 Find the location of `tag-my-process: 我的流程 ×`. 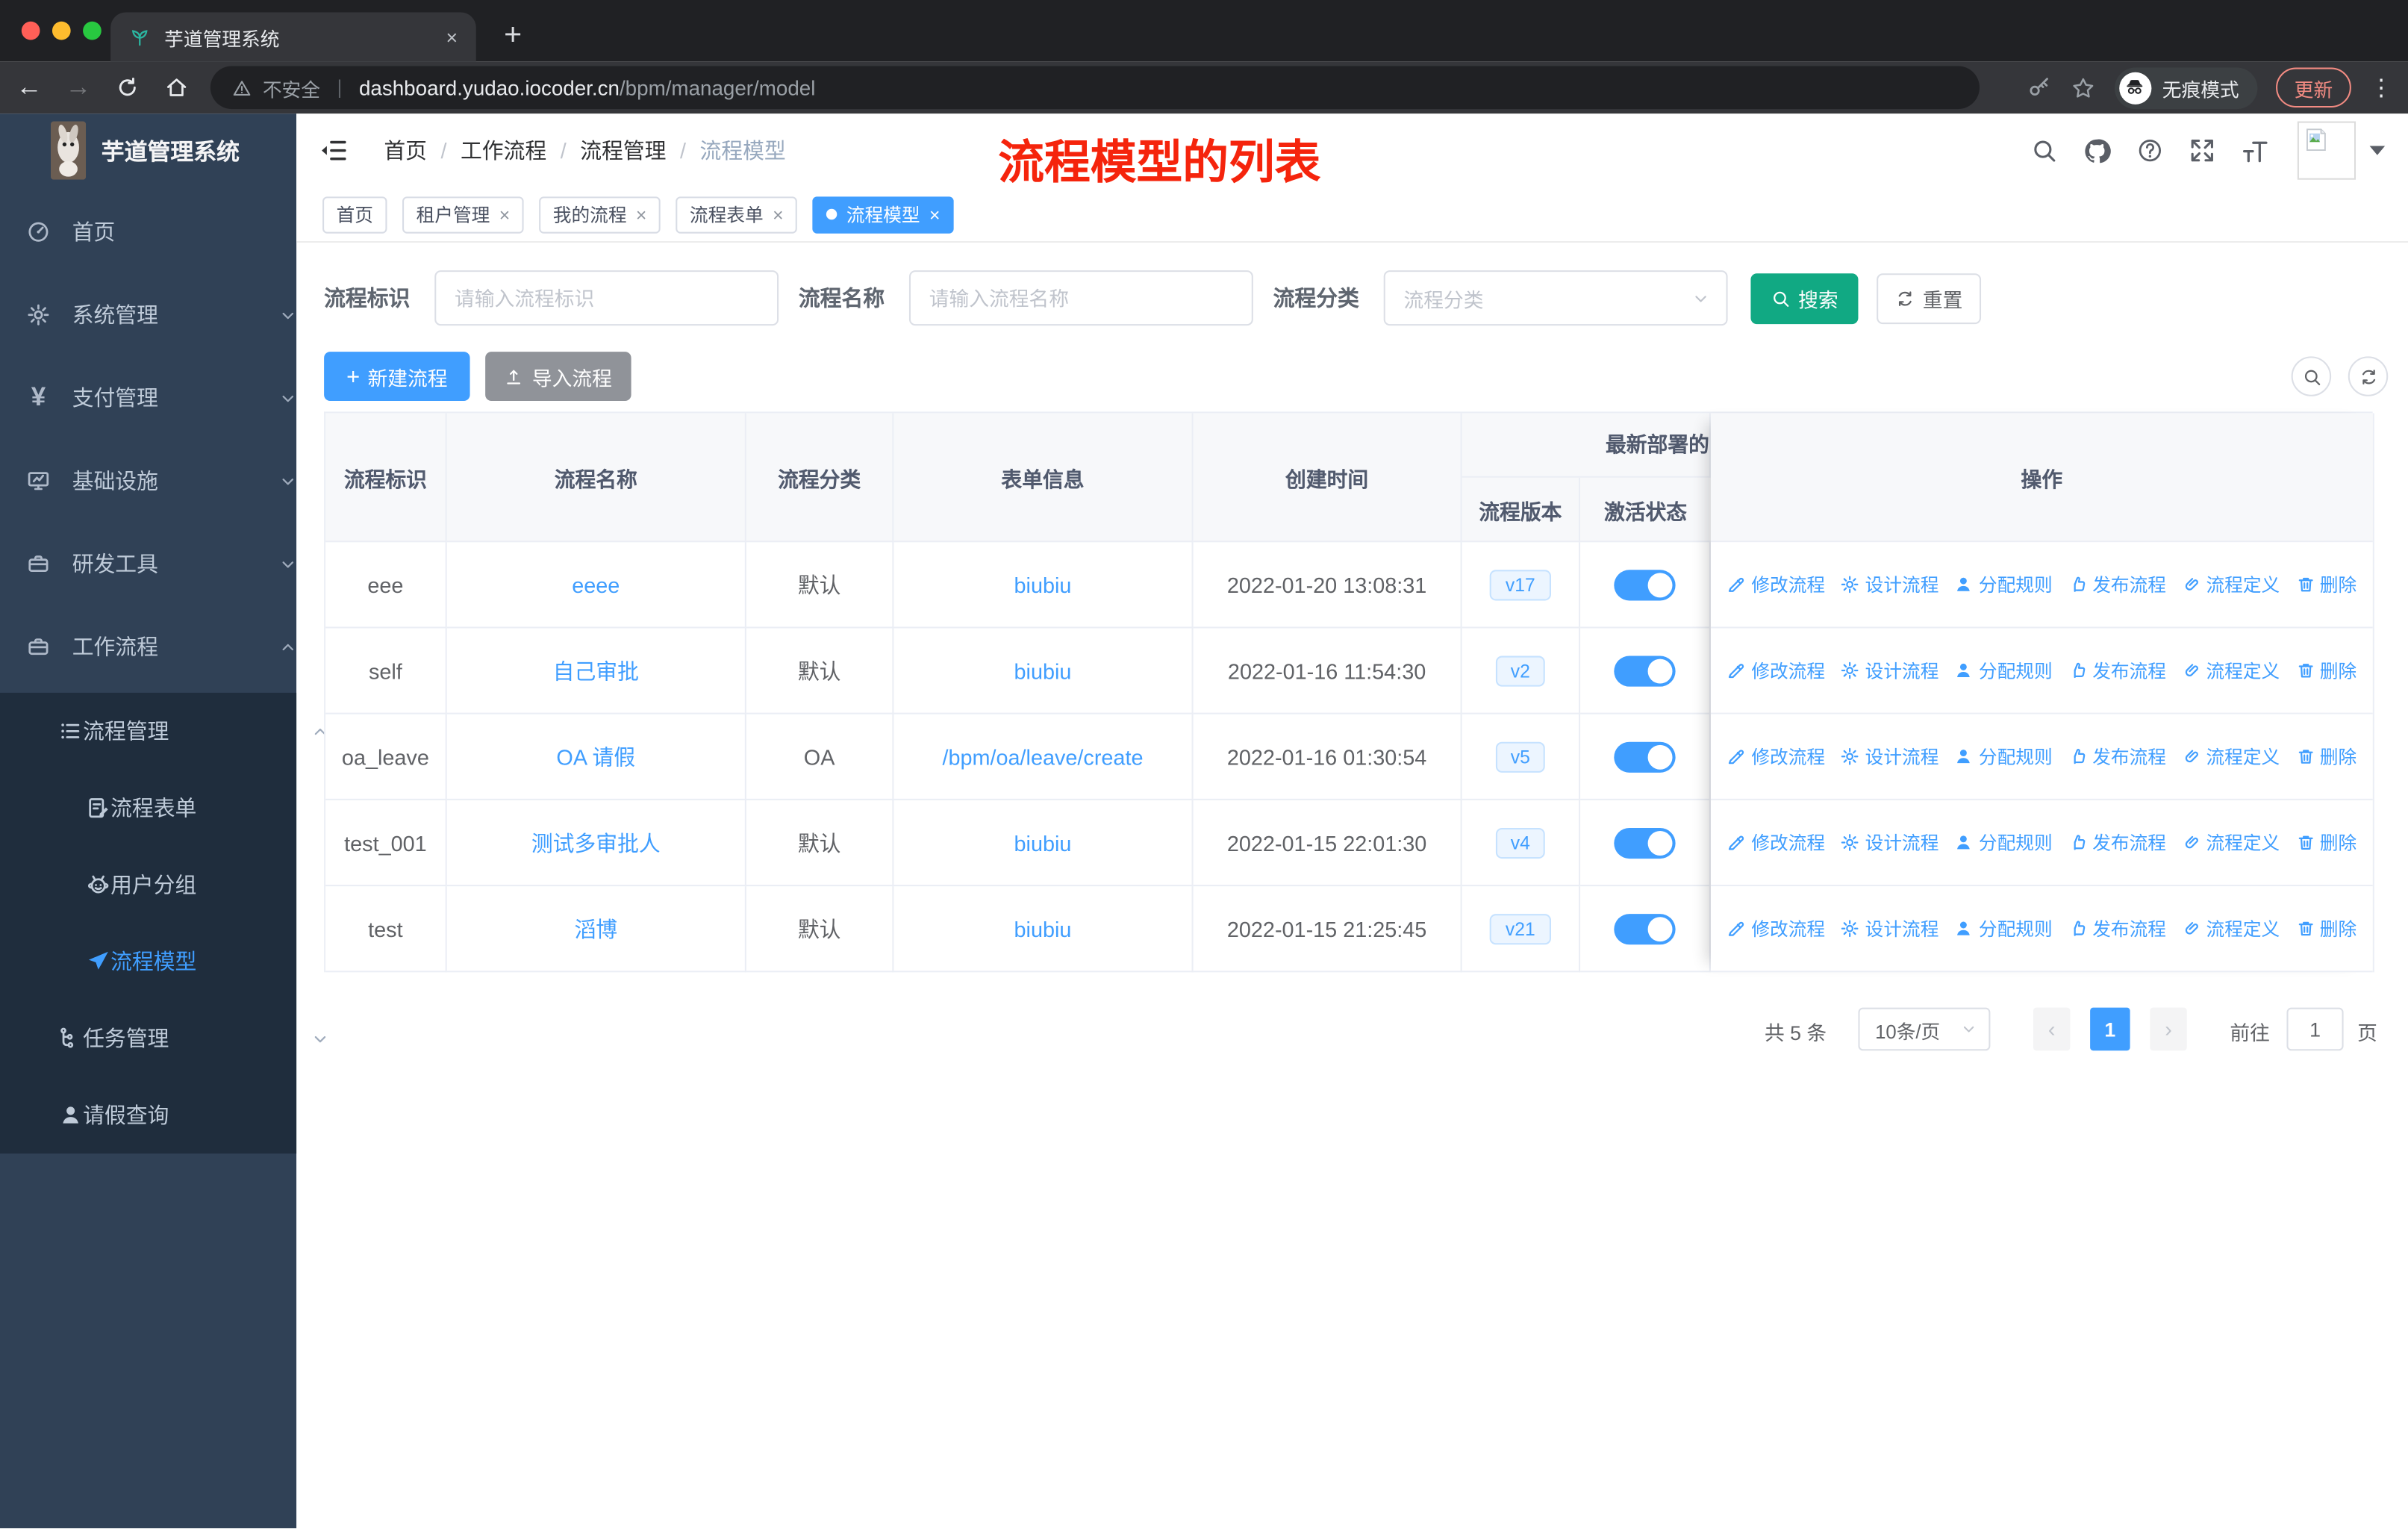

tag-my-process: 我的流程 × is located at coordinates (600, 215).